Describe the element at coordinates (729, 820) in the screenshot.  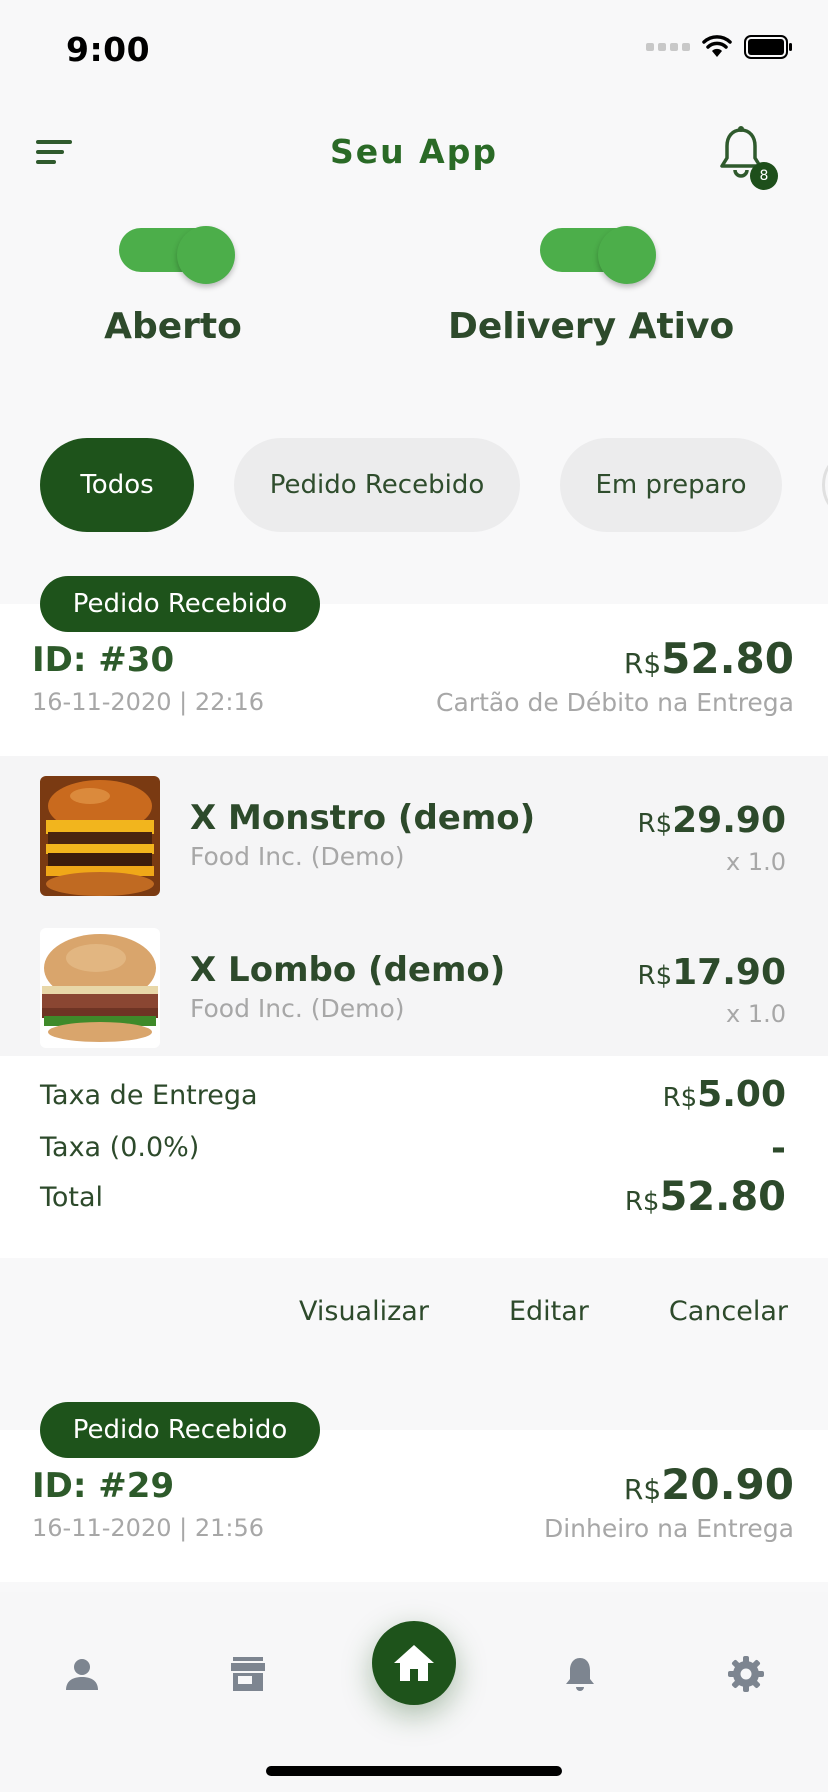
I see `item-price-amount: 29.90` at that location.